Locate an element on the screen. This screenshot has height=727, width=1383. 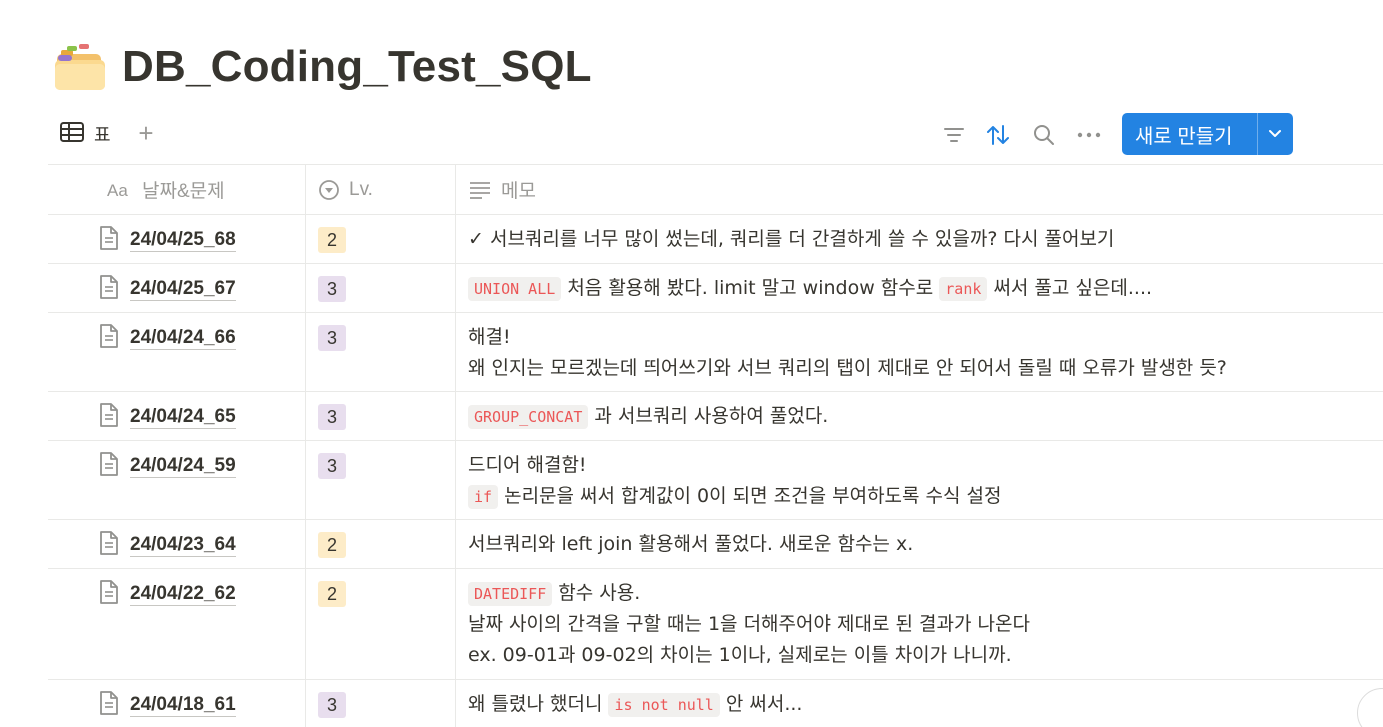
row-name: 24/04/25_67 is located at coordinates (183, 288).